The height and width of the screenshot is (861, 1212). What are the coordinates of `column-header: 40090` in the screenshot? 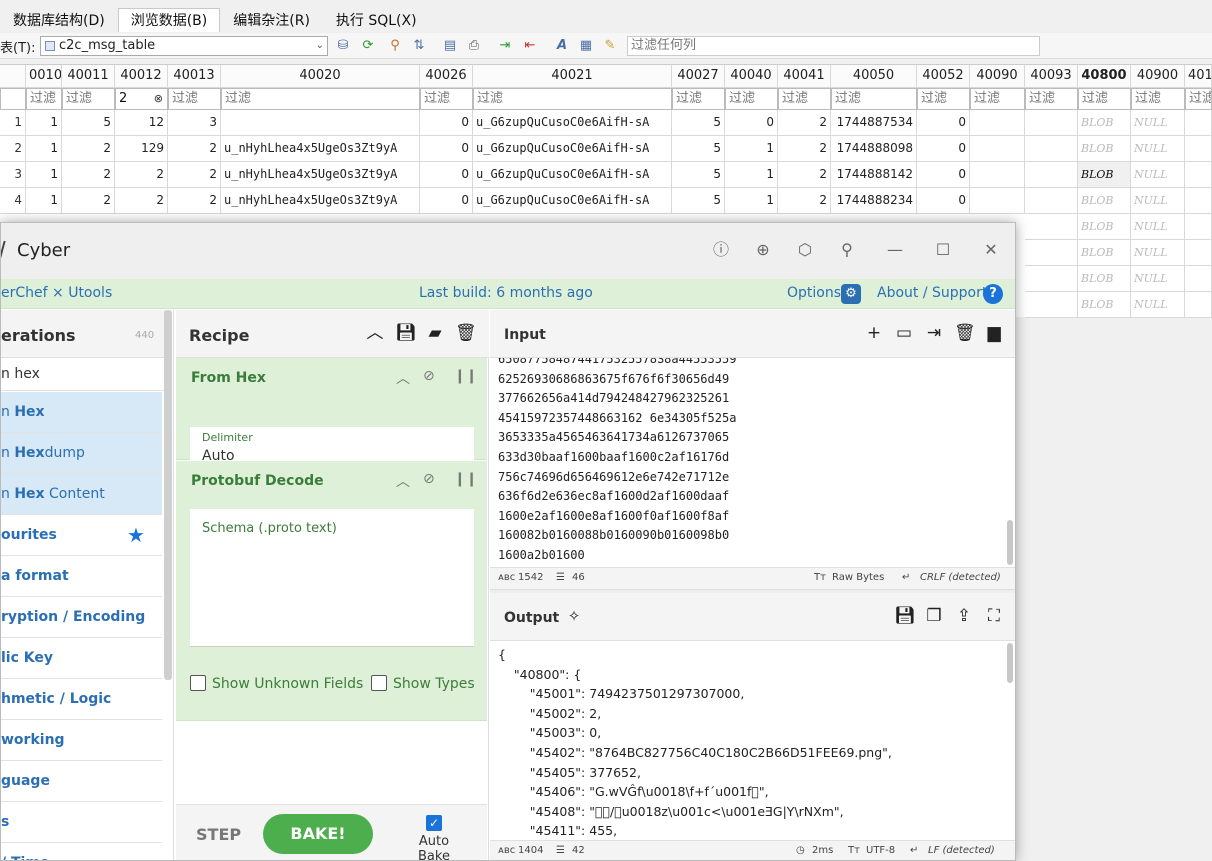 It's located at (997, 76).